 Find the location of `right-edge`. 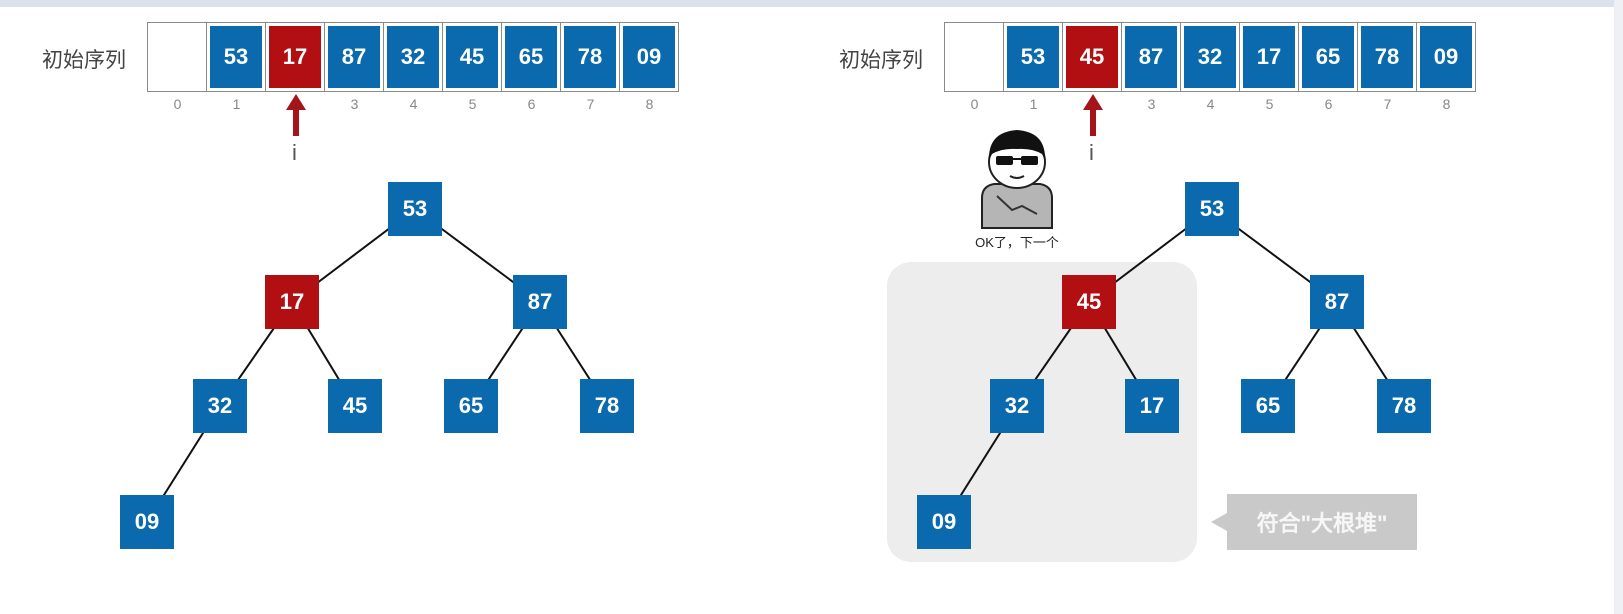

right-edge is located at coordinates (1618, 307).